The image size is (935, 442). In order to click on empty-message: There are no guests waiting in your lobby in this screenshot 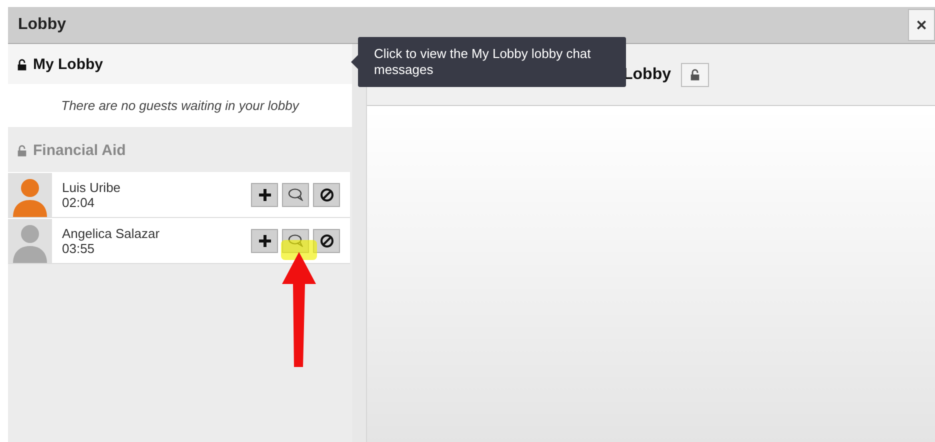, I will do `click(180, 105)`.